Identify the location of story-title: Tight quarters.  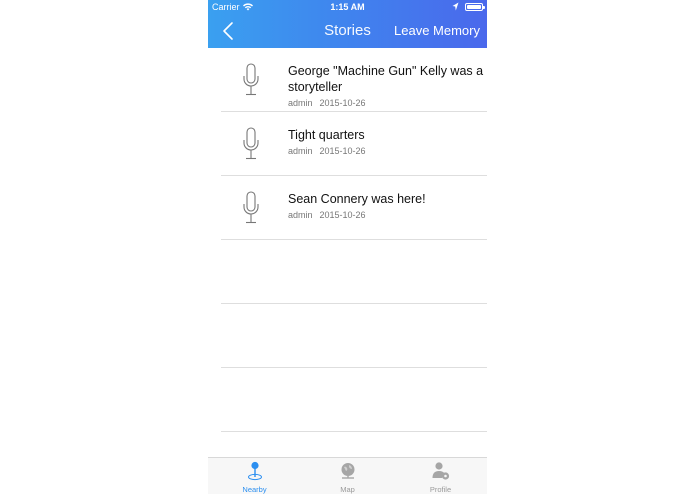
(326, 135).